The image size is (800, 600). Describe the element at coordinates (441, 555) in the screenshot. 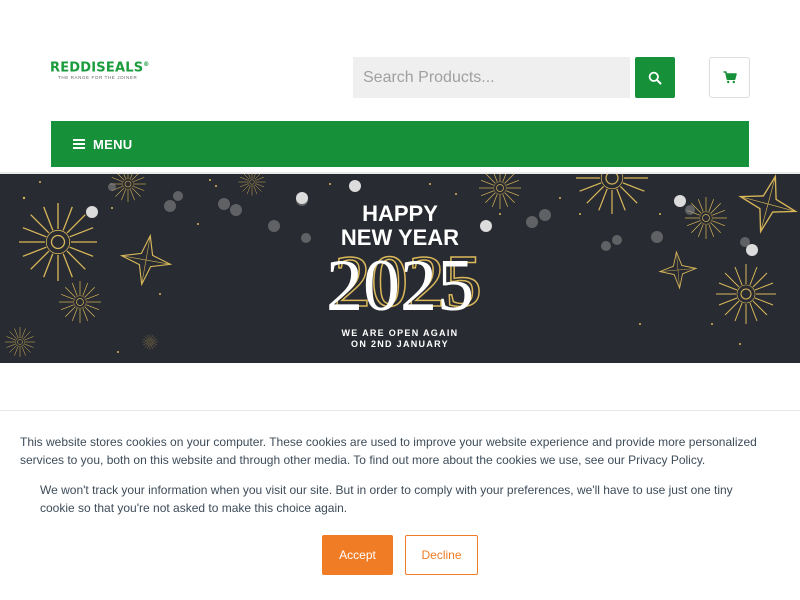

I see `decline-button: Decline` at that location.